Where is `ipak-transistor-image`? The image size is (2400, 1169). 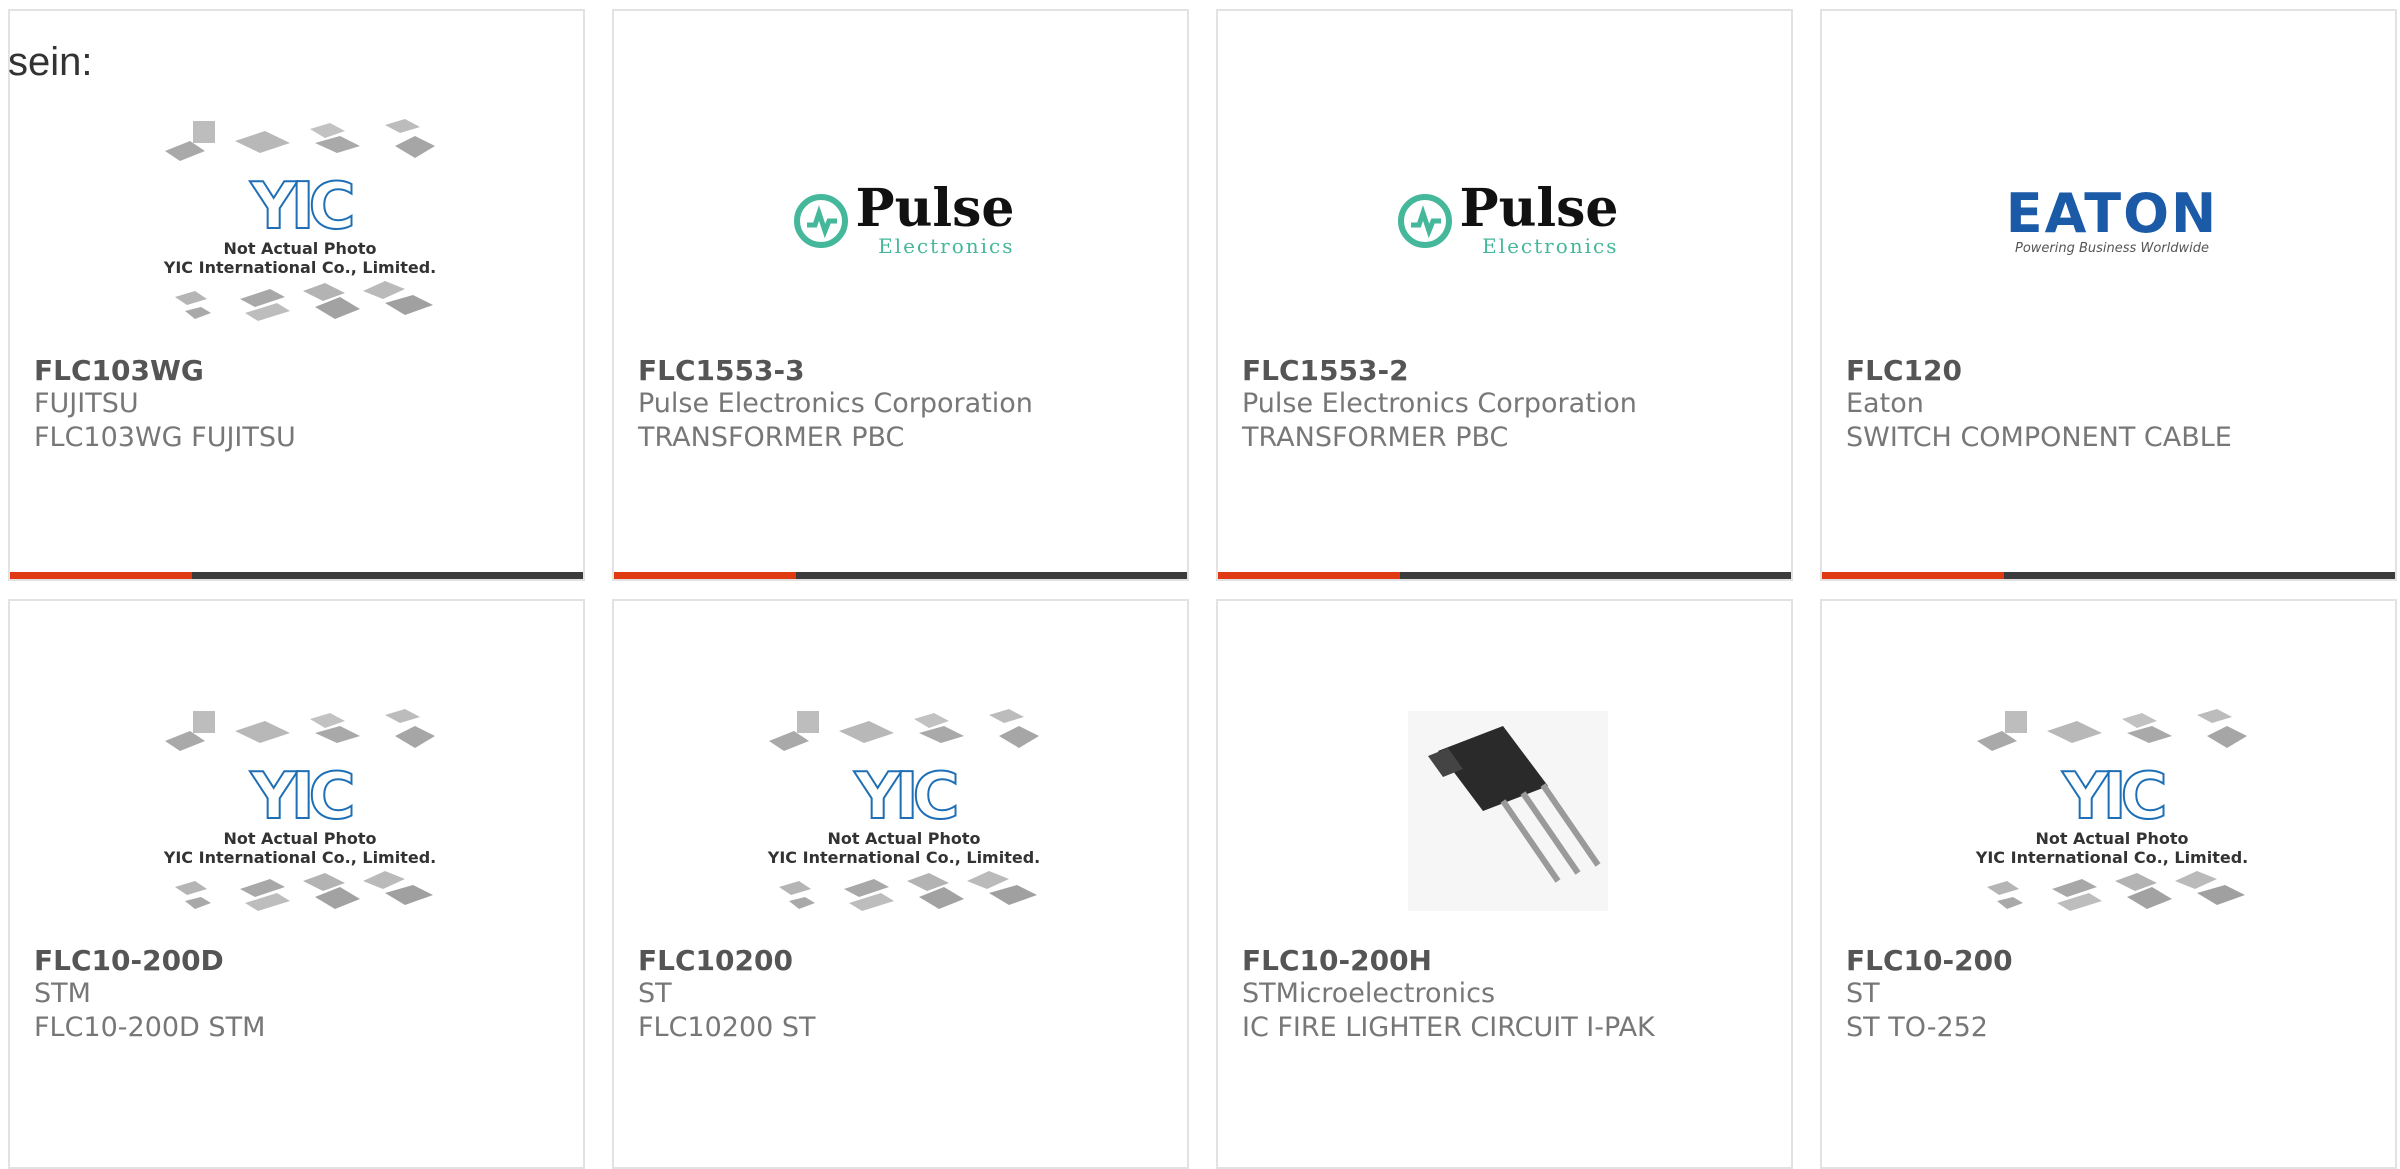 ipak-transistor-image is located at coordinates (1508, 811).